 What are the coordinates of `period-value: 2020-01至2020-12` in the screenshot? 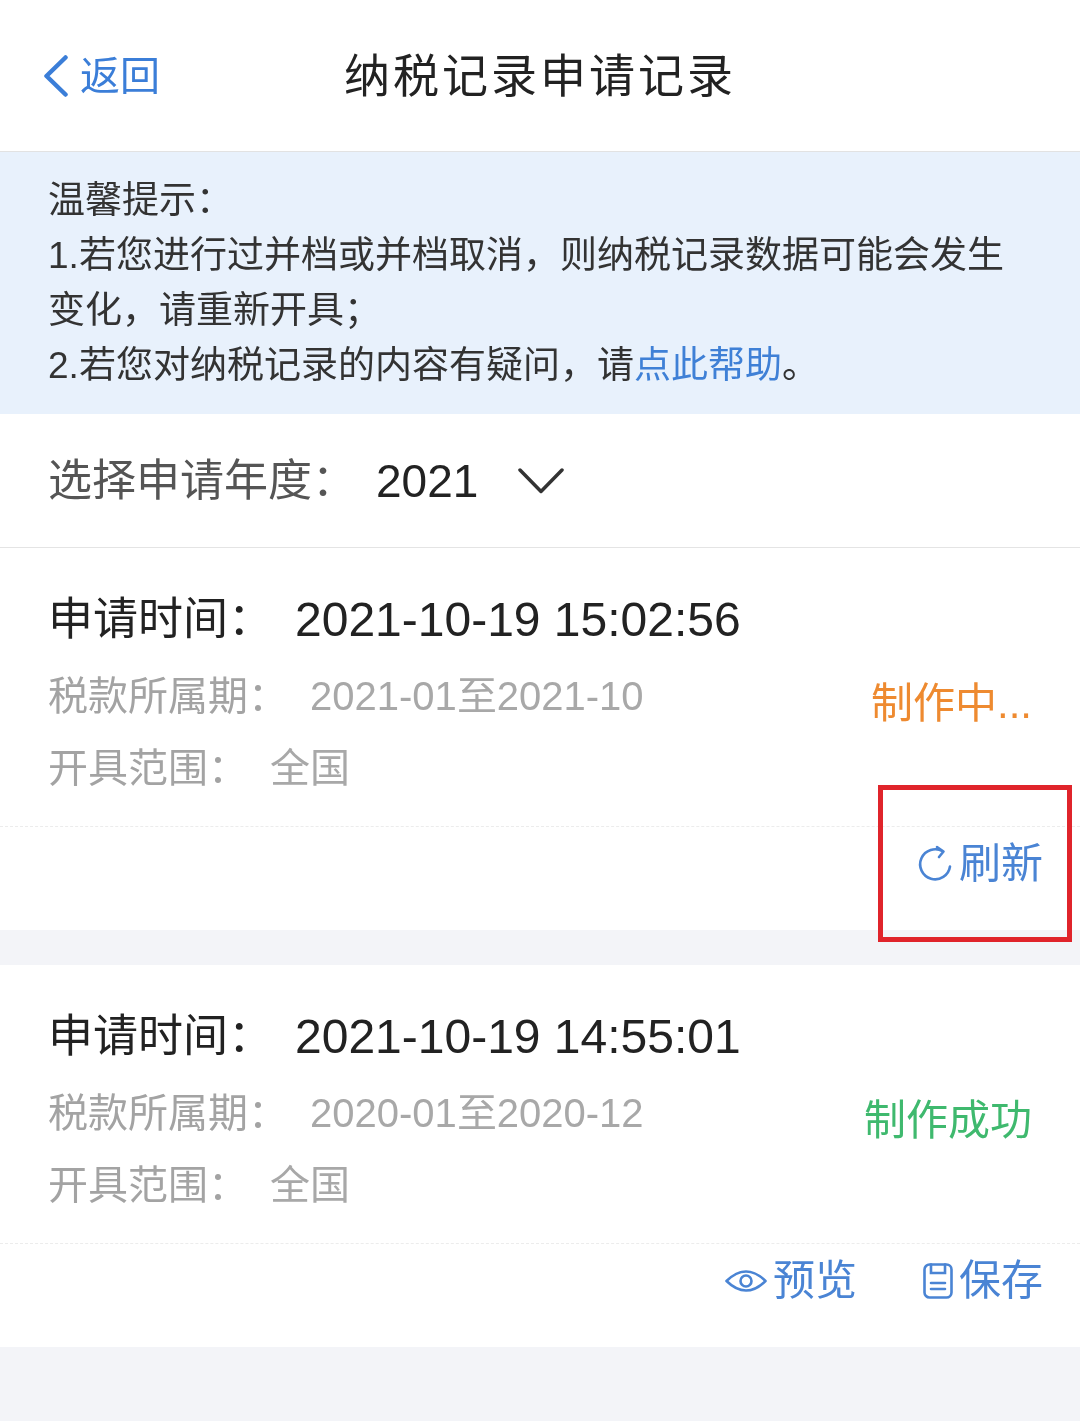 It's located at (477, 1113).